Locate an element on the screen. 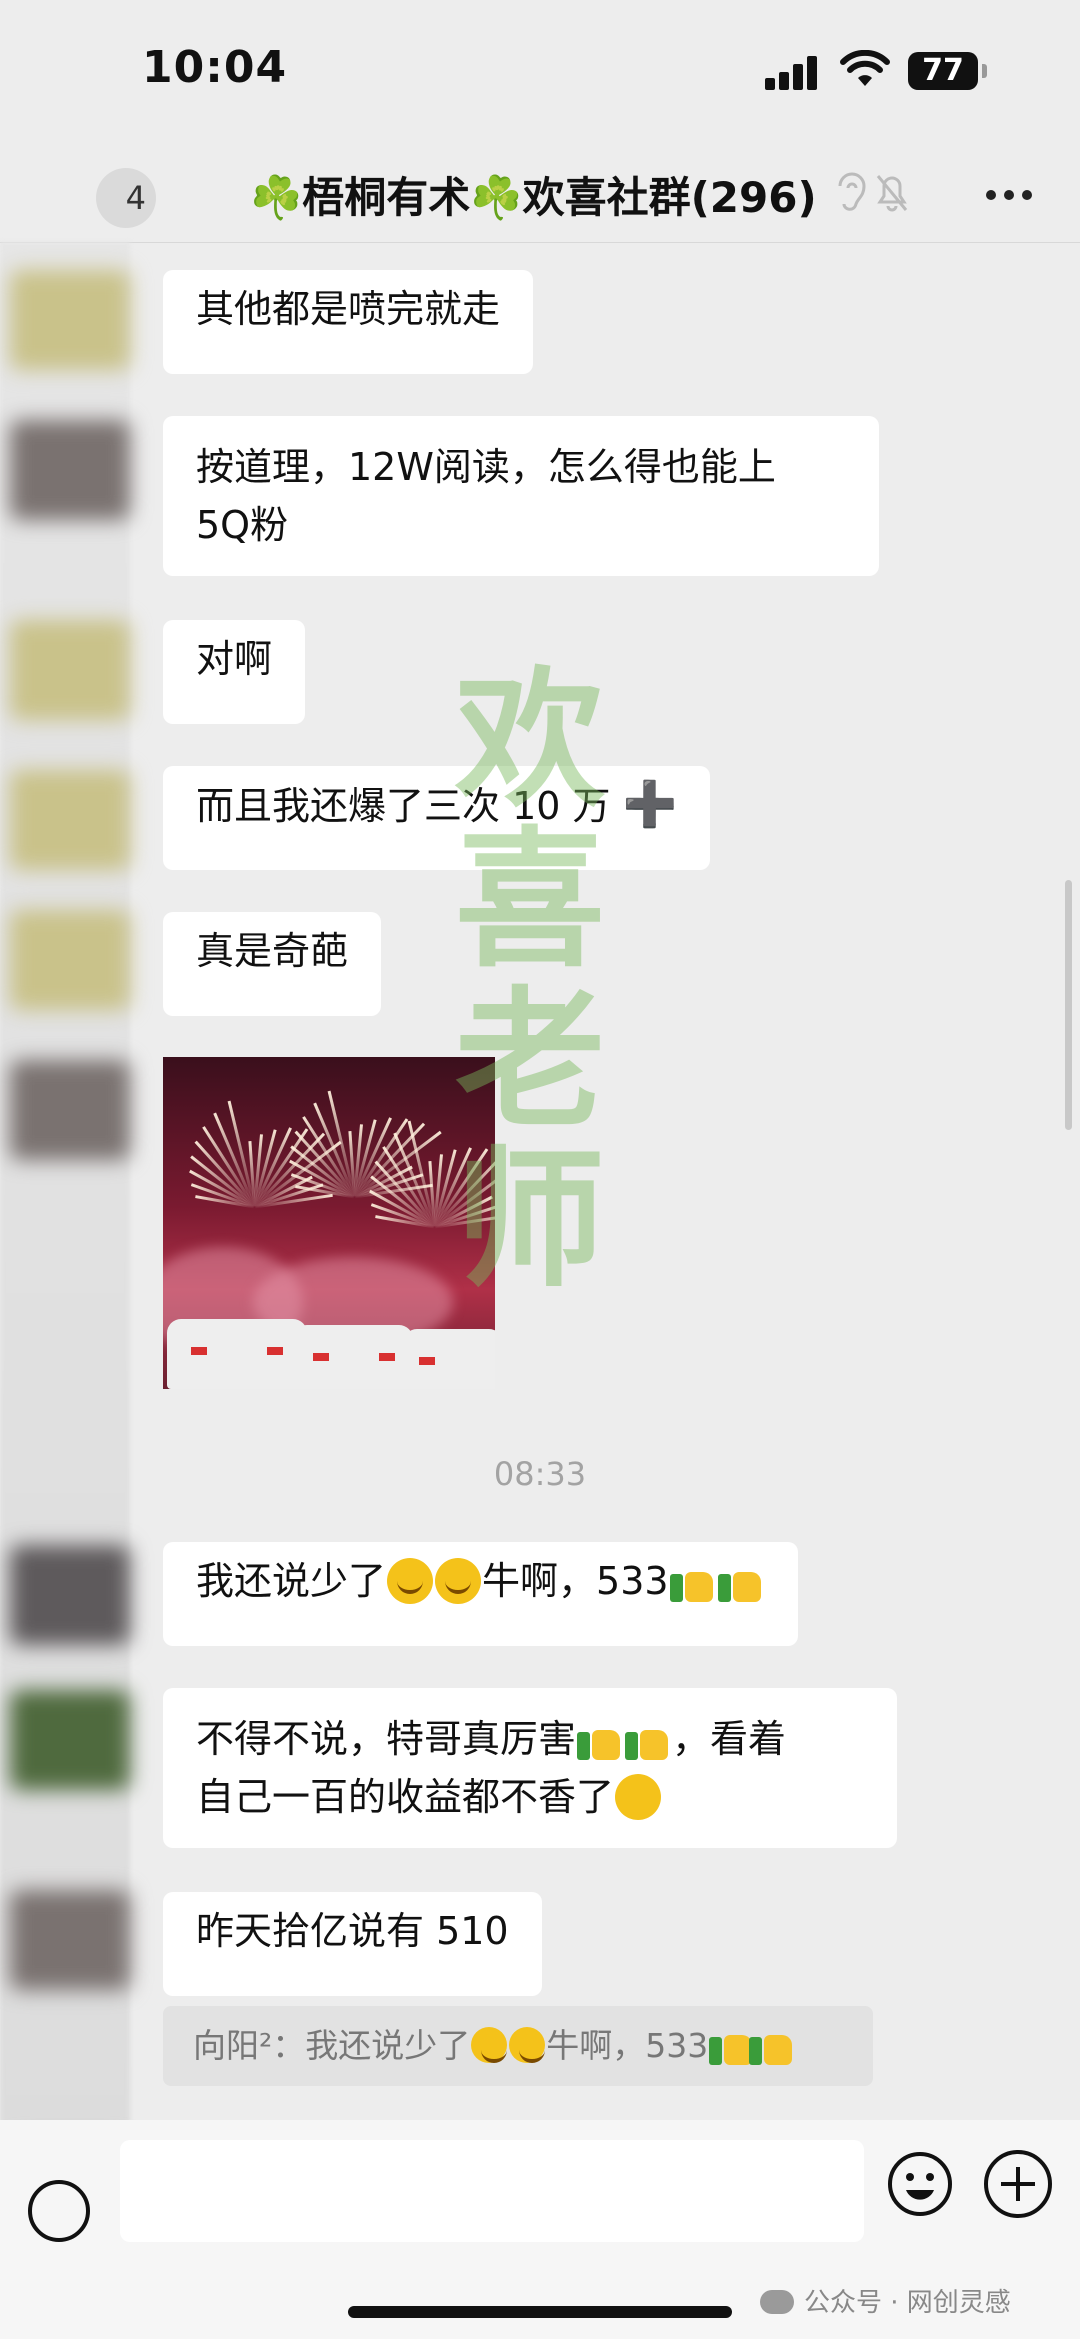 This screenshot has width=1080, height=2339. message-bubble: 真是奇葩 is located at coordinates (272, 964).